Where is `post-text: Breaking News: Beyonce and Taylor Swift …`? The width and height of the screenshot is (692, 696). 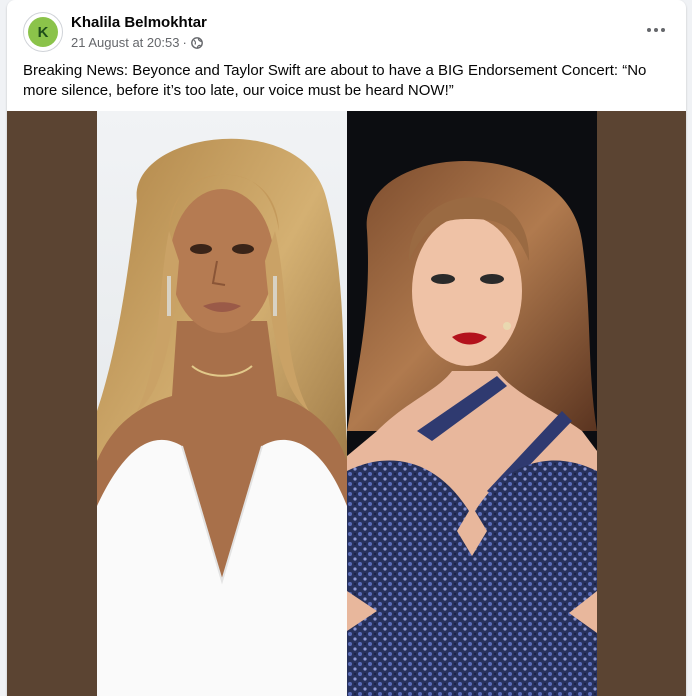 post-text: Breaking News: Beyonce and Taylor Swift … is located at coordinates (335, 80).